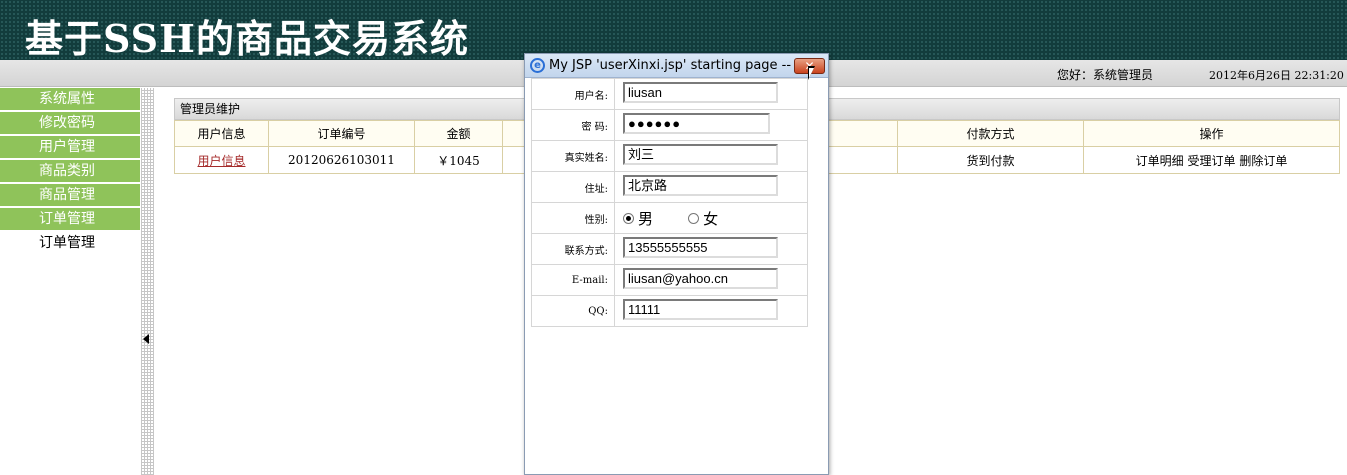 This screenshot has width=1347, height=475. I want to click on gender-male-label: 男, so click(646, 218).